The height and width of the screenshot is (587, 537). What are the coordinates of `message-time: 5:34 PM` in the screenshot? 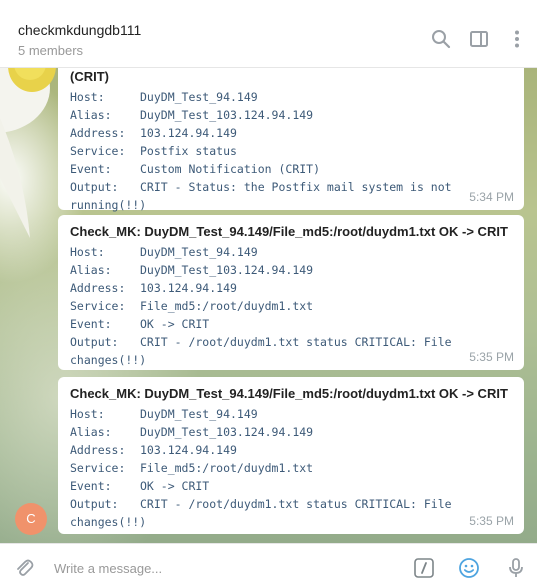 It's located at (491, 197).